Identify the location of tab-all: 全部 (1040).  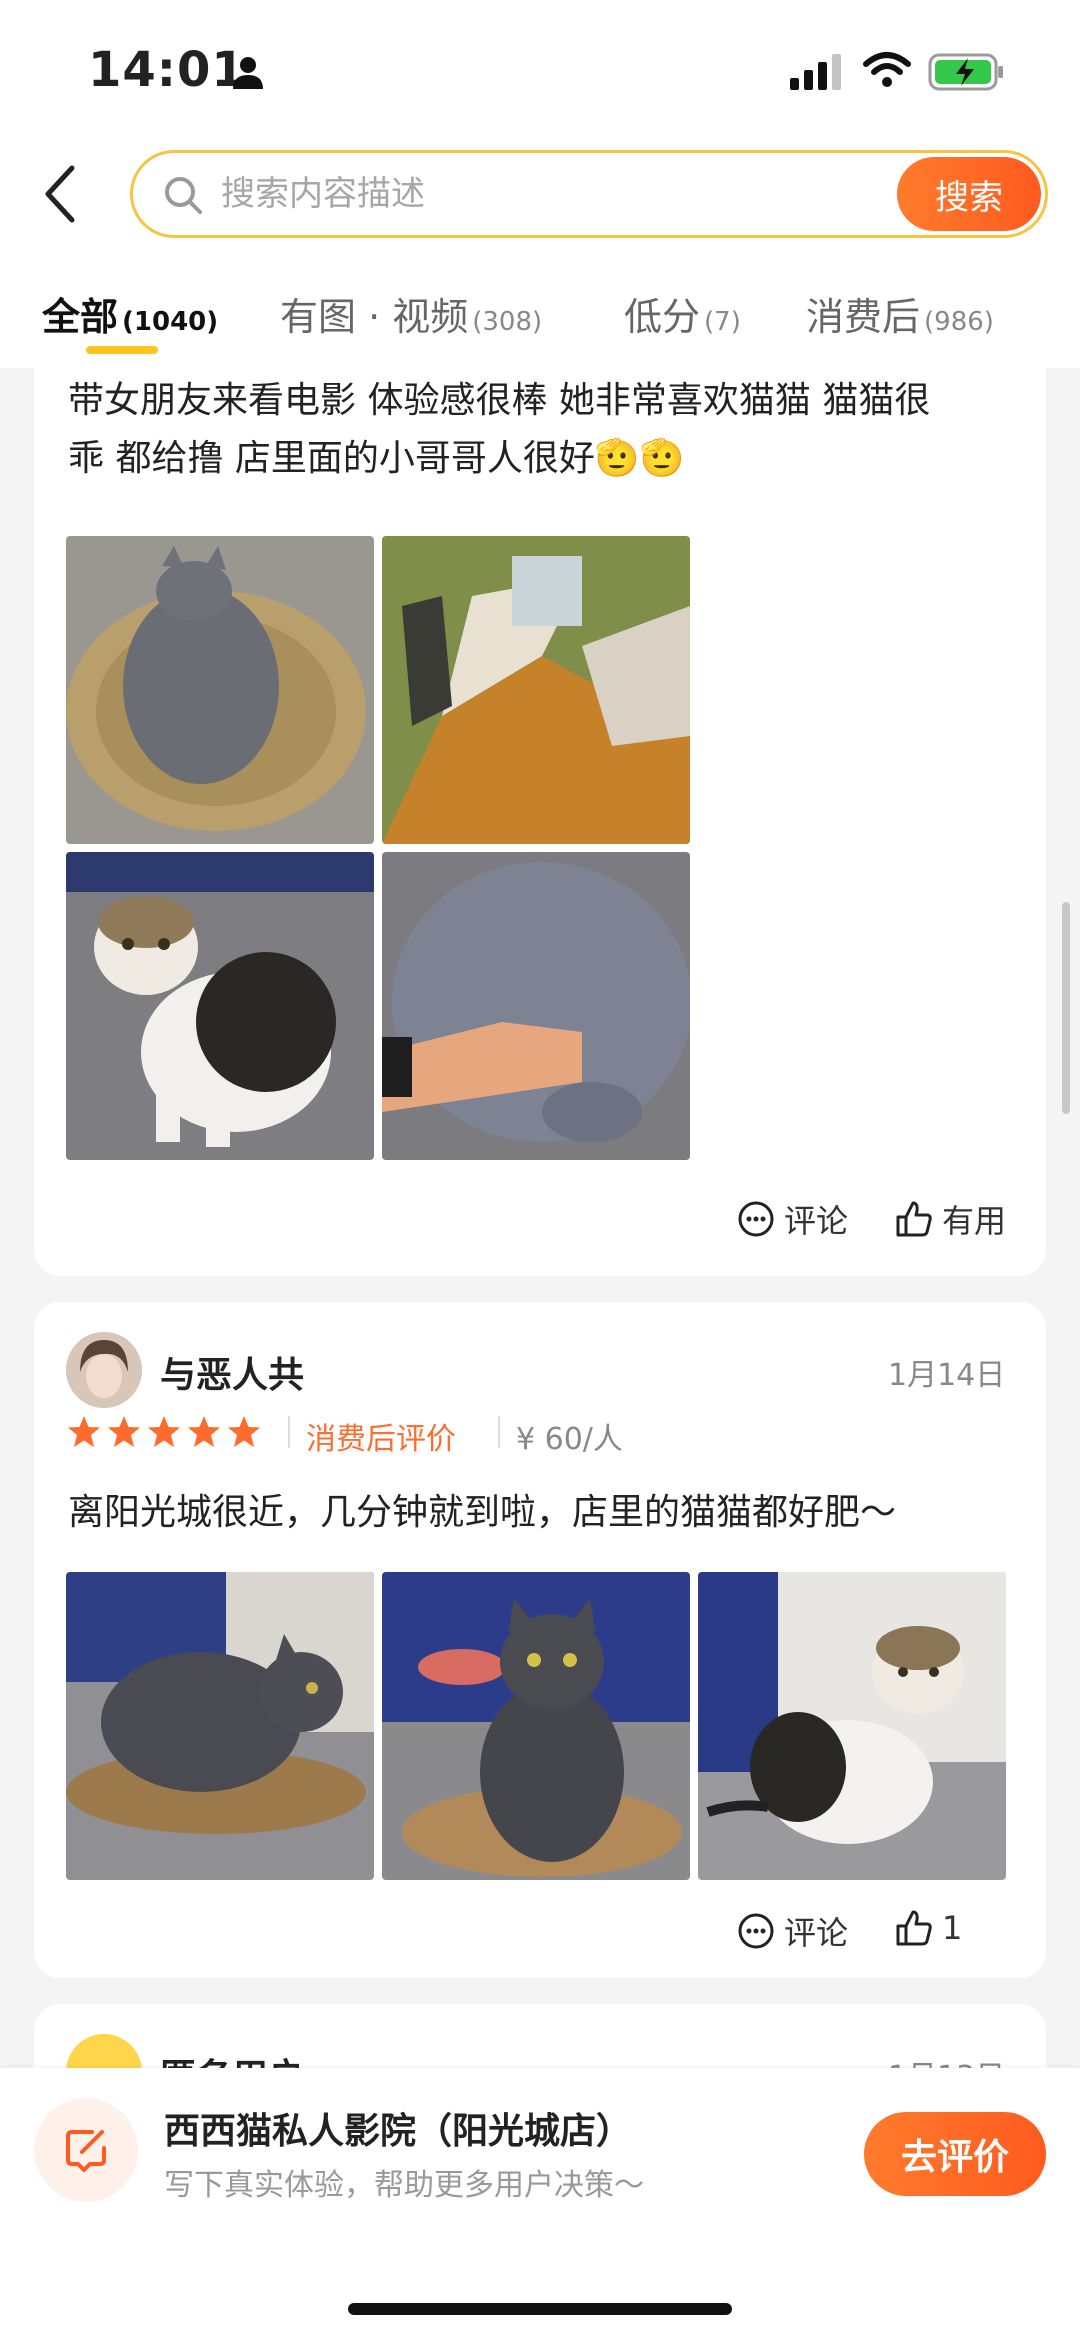
(130, 313).